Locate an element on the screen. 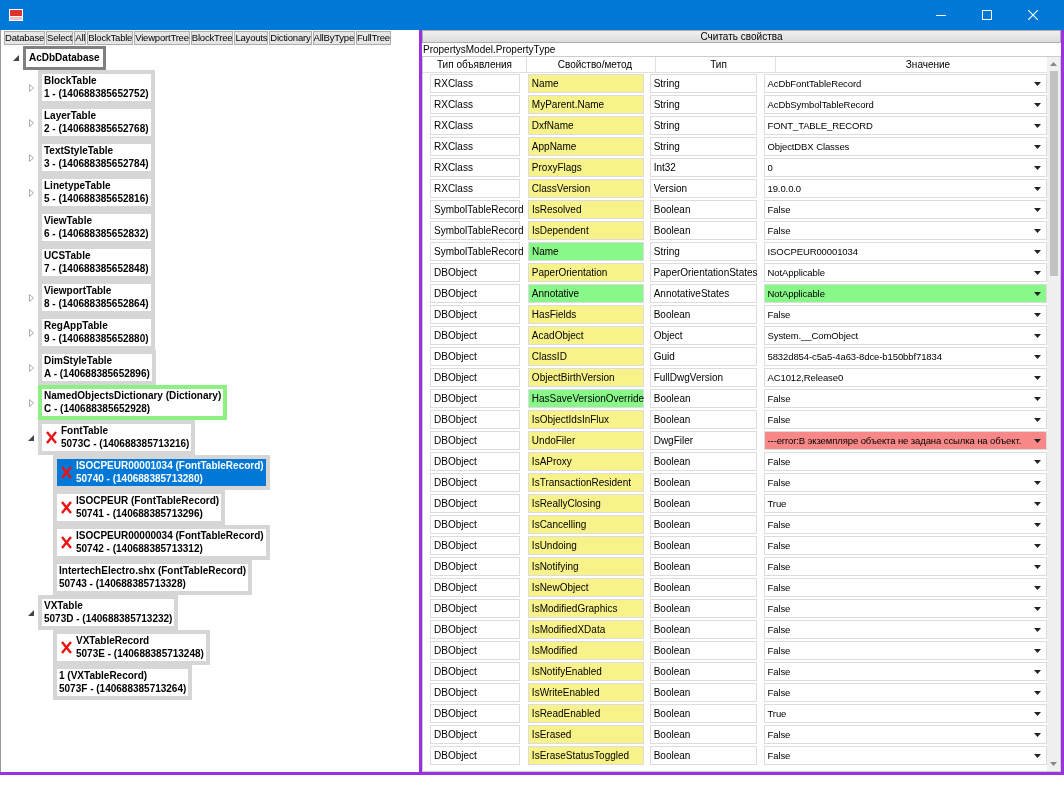 This screenshot has width=1064, height=800. minimize-icon is located at coordinates (941, 15).